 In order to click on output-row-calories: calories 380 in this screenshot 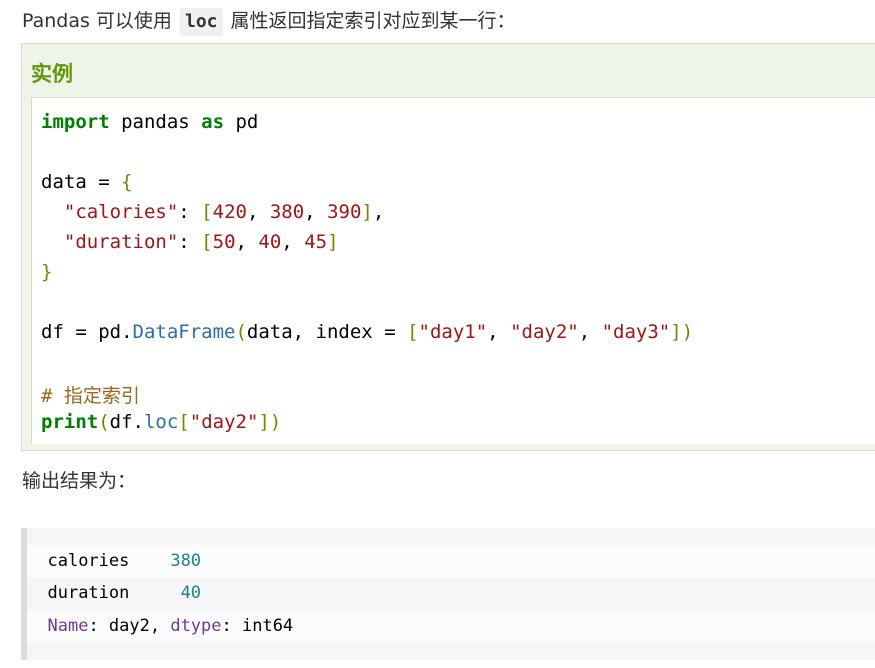, I will do `click(451, 561)`.